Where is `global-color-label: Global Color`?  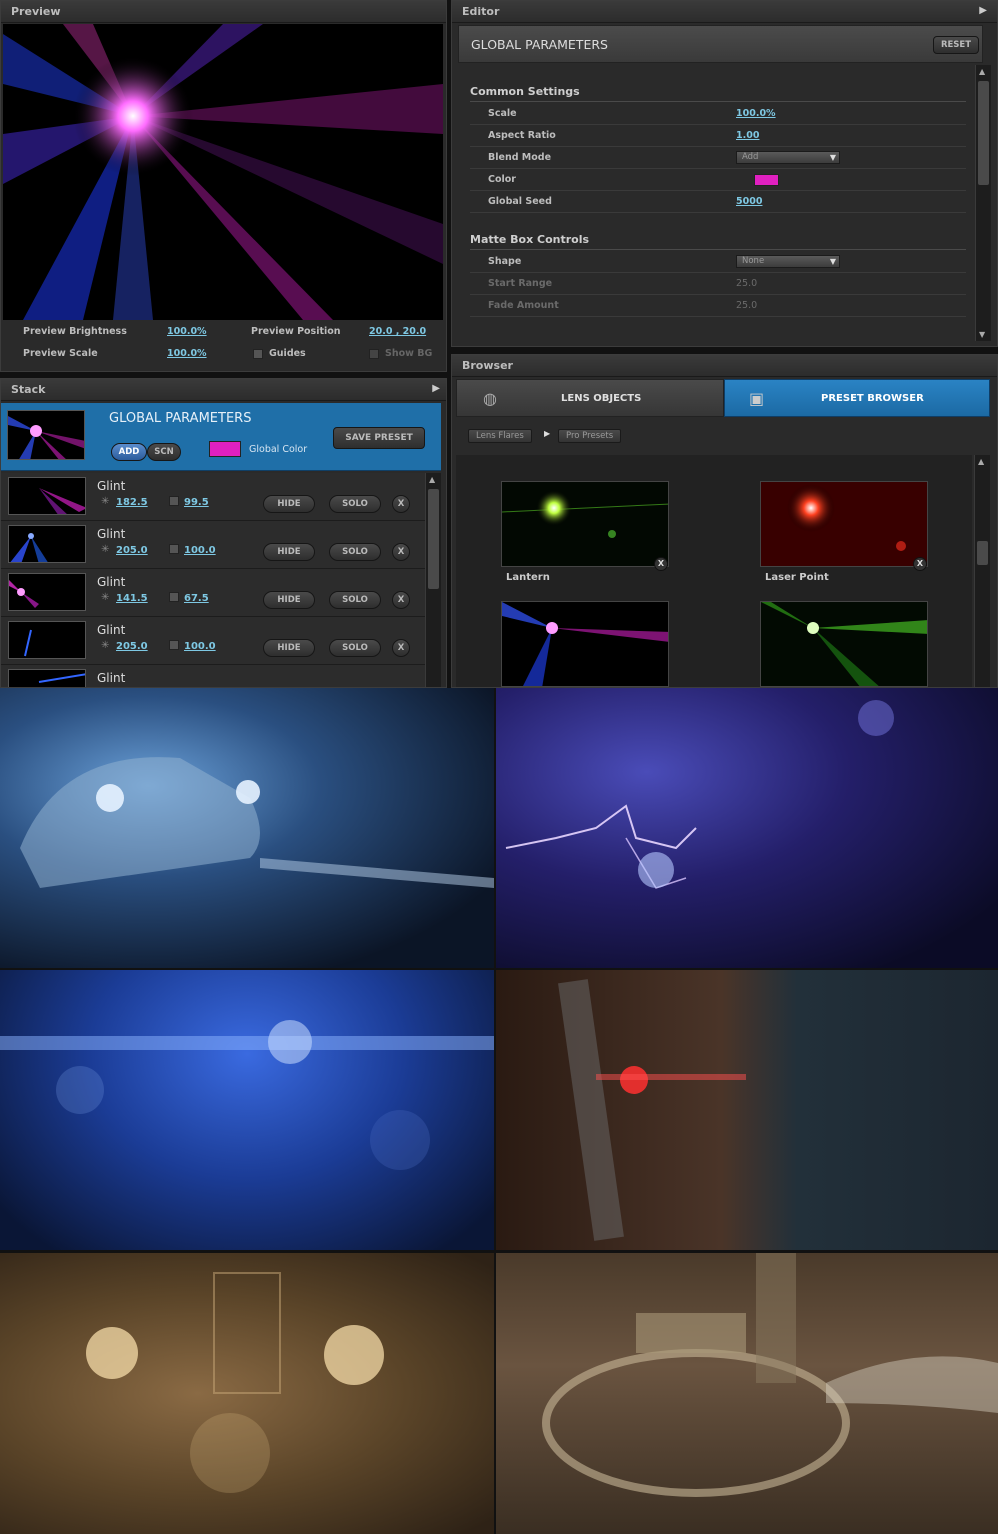
global-color-label: Global Color is located at coordinates (278, 449).